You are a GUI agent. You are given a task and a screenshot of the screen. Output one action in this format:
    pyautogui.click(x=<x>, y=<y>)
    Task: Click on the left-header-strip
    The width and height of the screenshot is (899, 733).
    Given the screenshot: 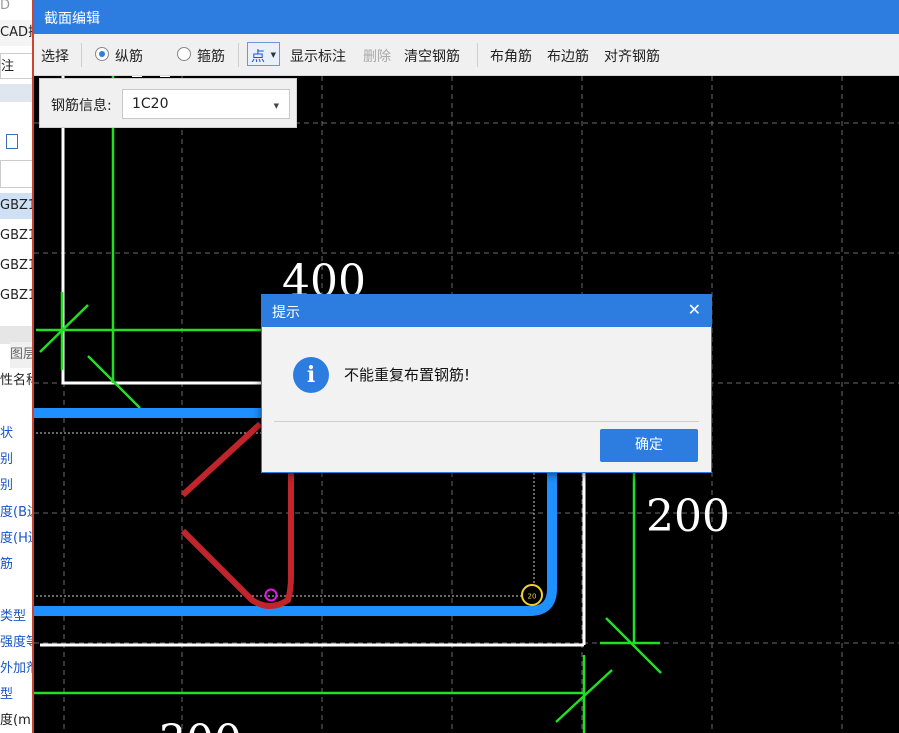 What is the action you would take?
    pyautogui.click(x=16, y=93)
    